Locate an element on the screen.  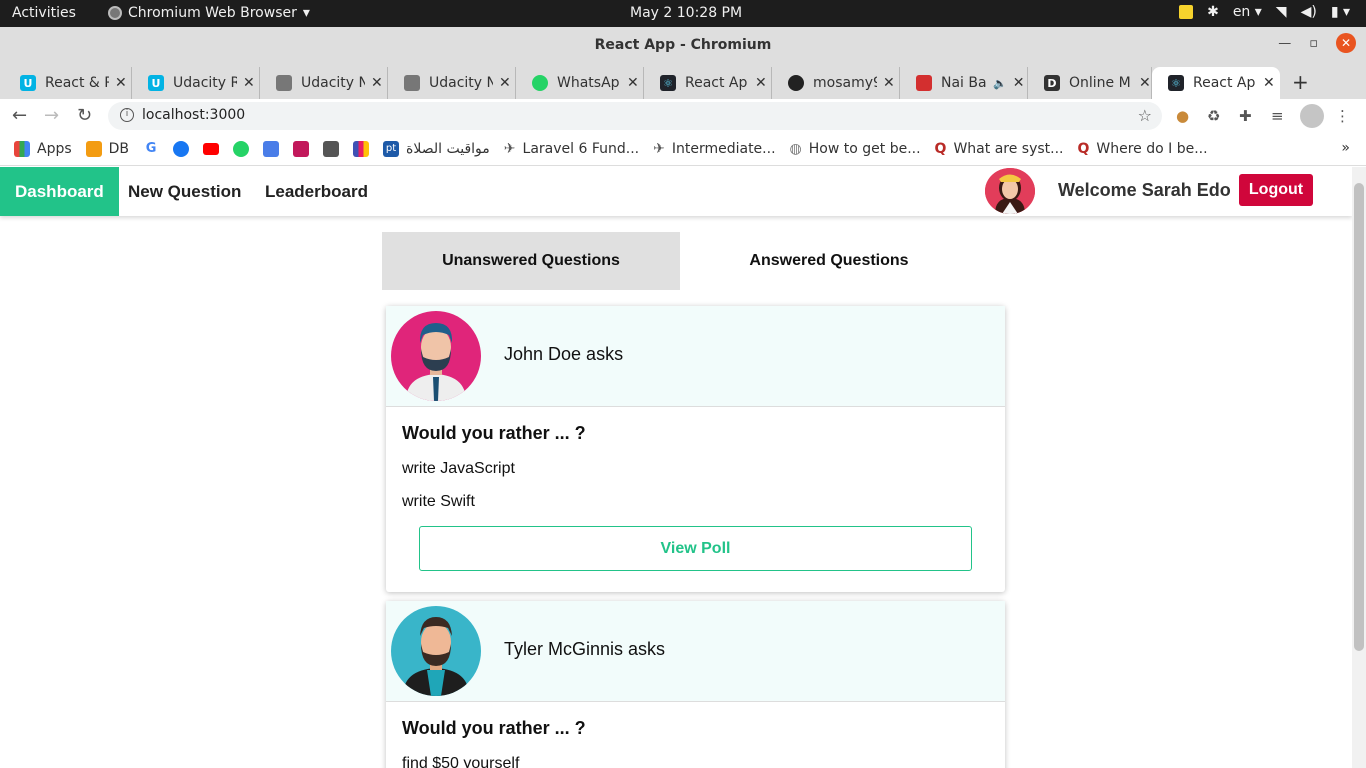
tab-answered: Answered Questions is located at coordinates (829, 261).